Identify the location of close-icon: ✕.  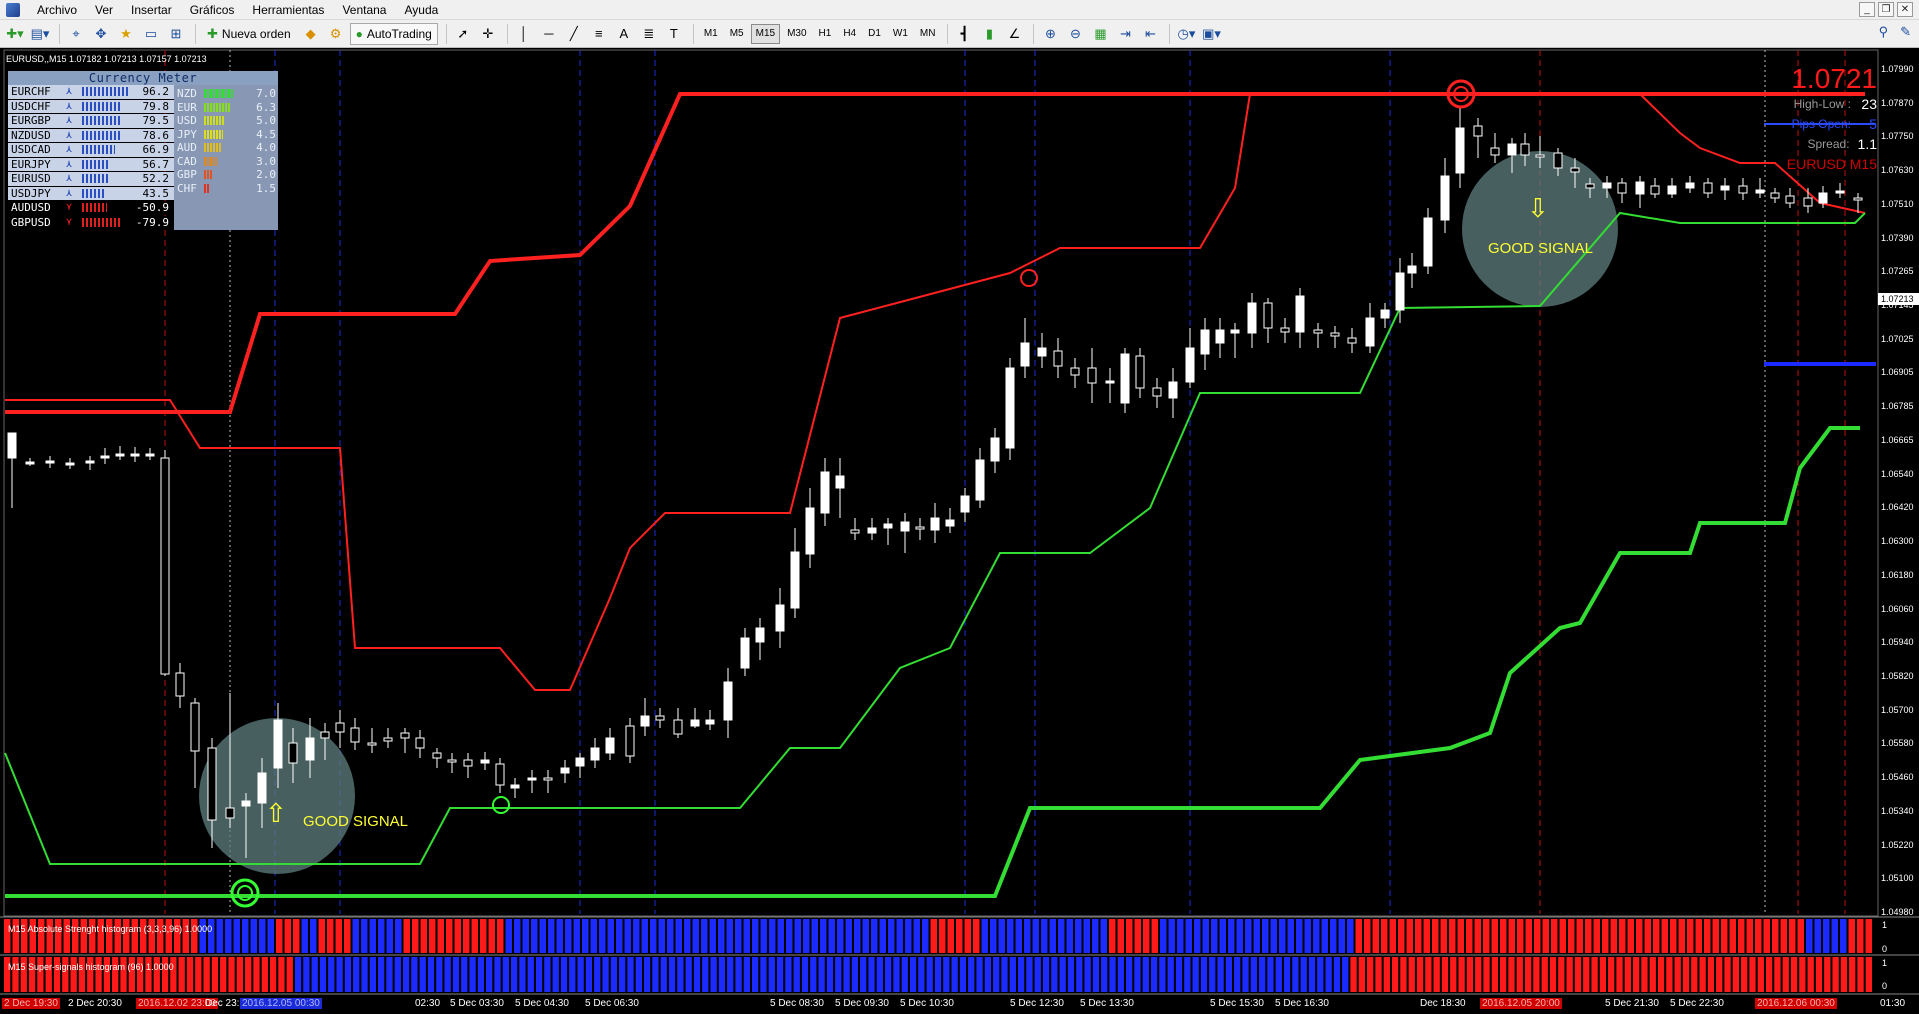
(1905, 9).